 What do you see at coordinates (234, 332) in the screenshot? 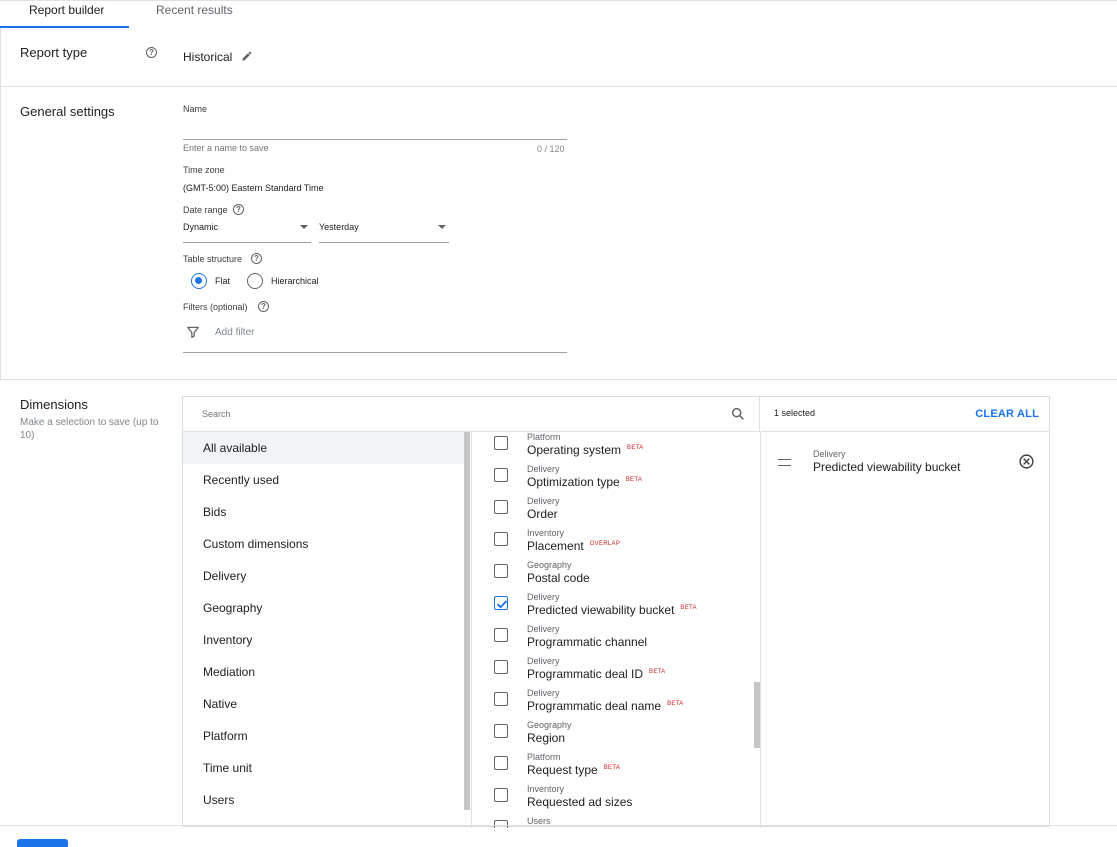
I see `add-filter-button: Add filter` at bounding box center [234, 332].